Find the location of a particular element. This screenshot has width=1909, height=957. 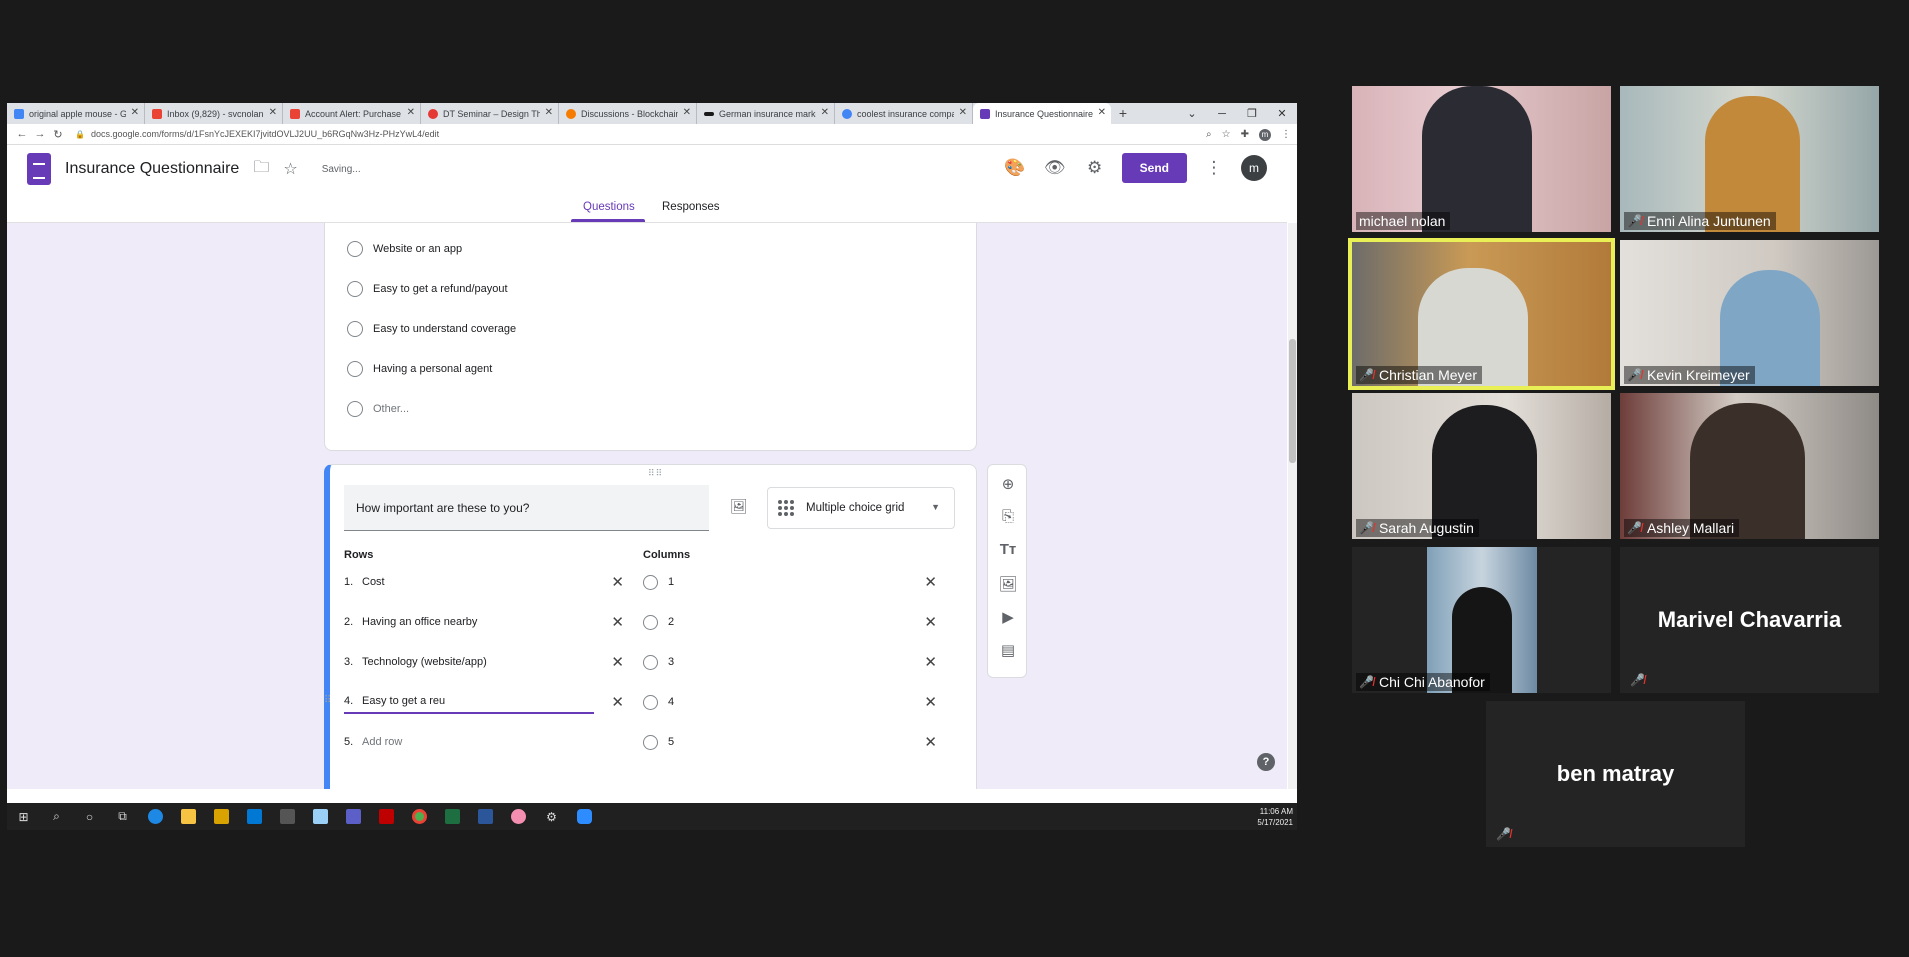

question-type-dropdown: Multiple choice grid ▼ is located at coordinates (861, 508).